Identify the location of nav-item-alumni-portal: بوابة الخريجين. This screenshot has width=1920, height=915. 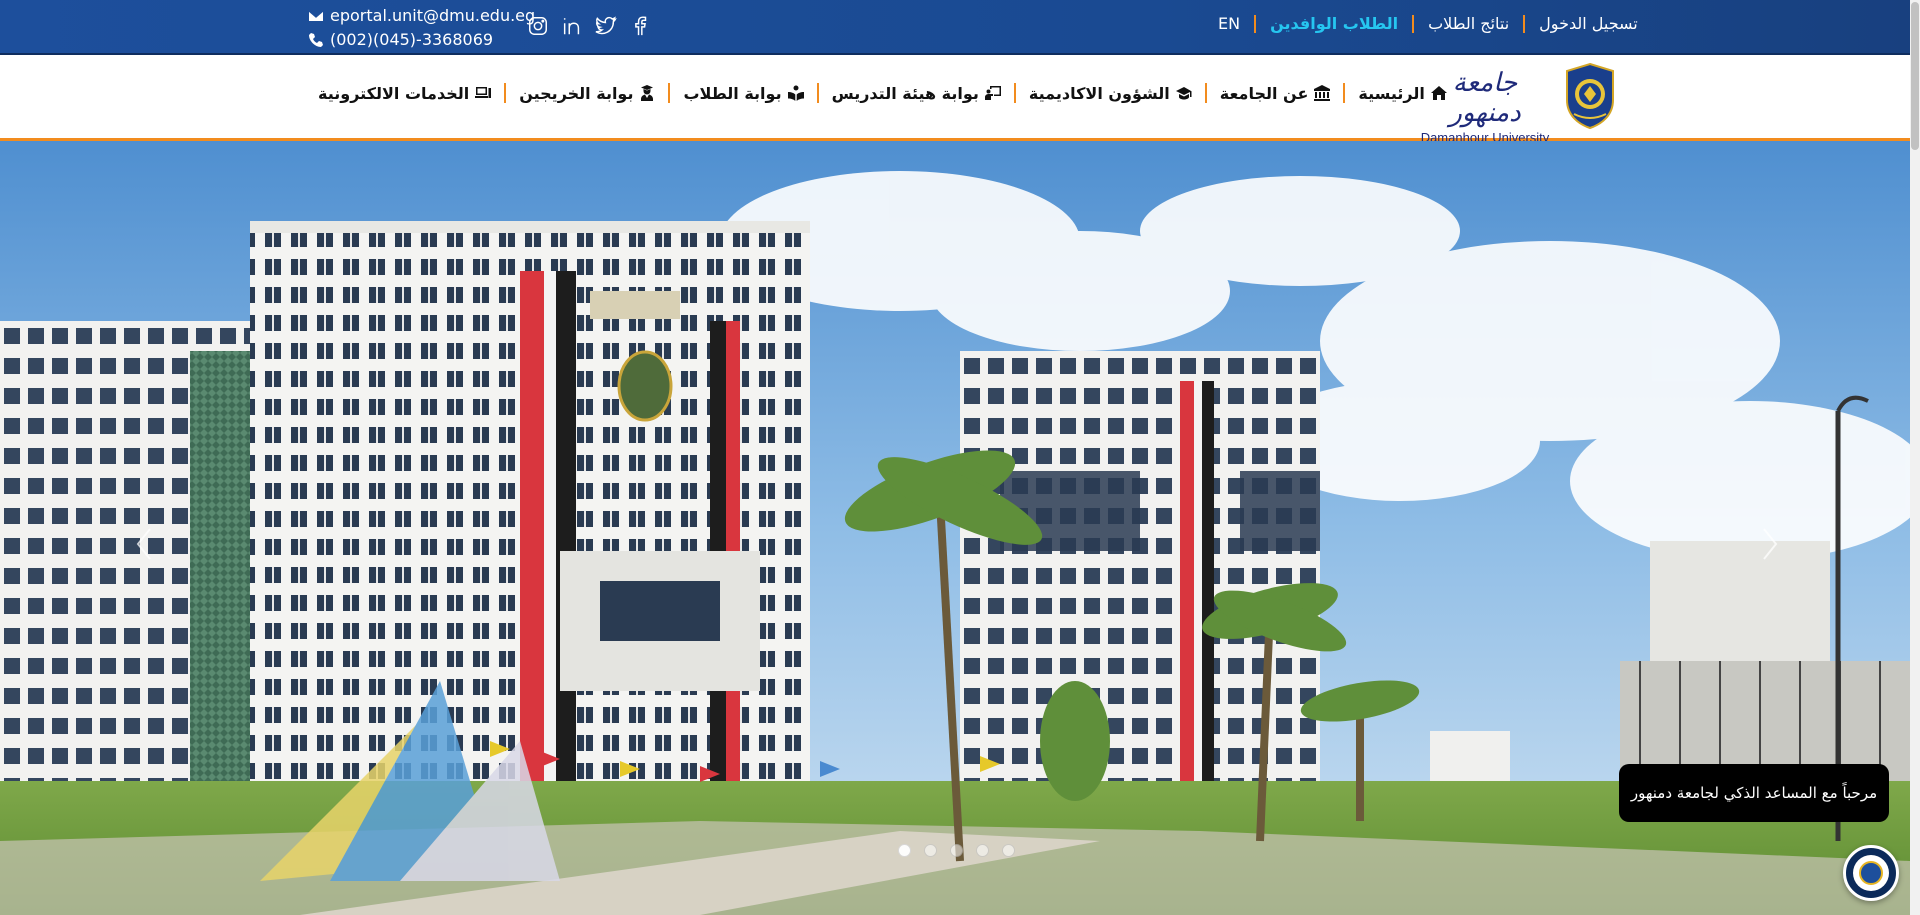
(587, 93).